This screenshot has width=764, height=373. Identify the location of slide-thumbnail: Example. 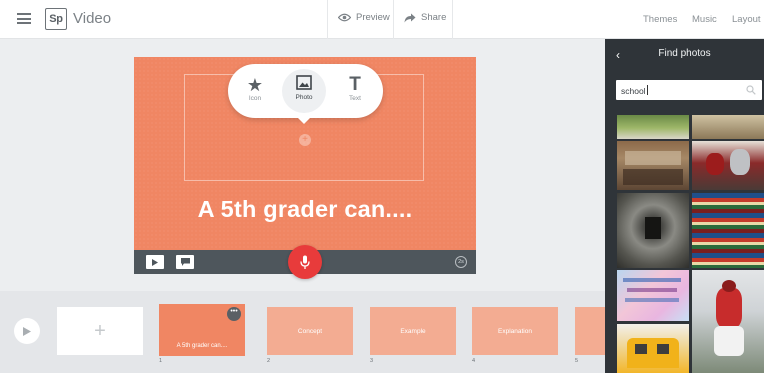
(413, 331).